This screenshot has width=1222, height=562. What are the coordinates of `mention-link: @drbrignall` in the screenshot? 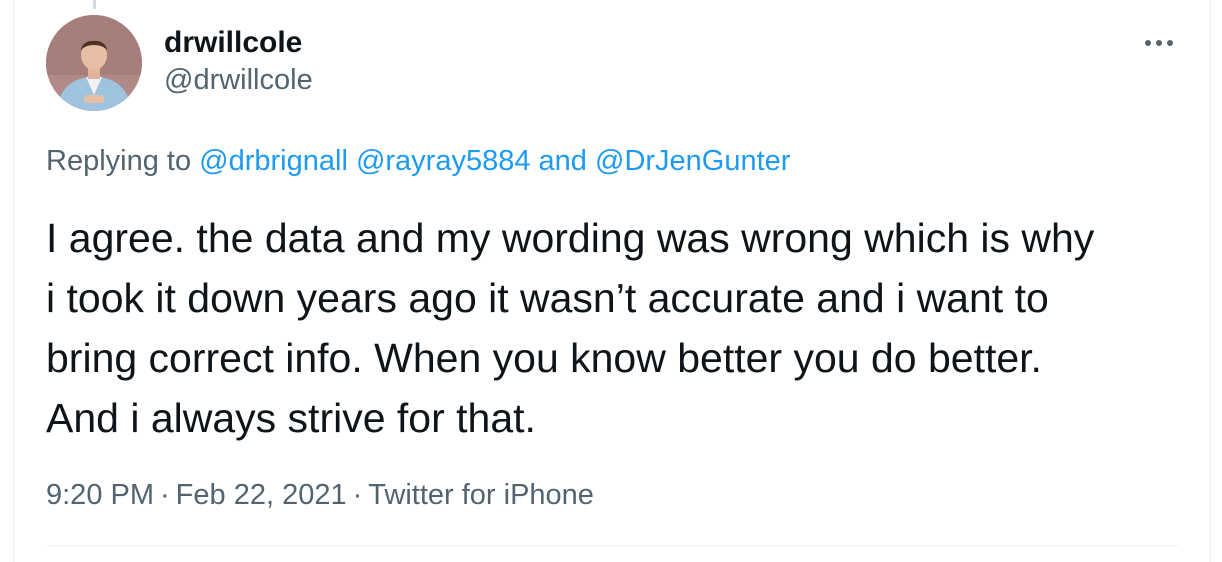 It's located at (273, 161).